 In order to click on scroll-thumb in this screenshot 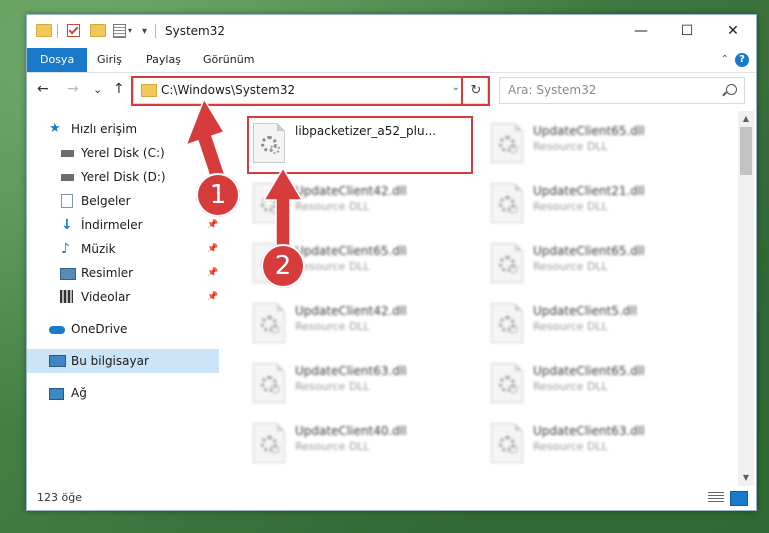, I will do `click(746, 151)`.